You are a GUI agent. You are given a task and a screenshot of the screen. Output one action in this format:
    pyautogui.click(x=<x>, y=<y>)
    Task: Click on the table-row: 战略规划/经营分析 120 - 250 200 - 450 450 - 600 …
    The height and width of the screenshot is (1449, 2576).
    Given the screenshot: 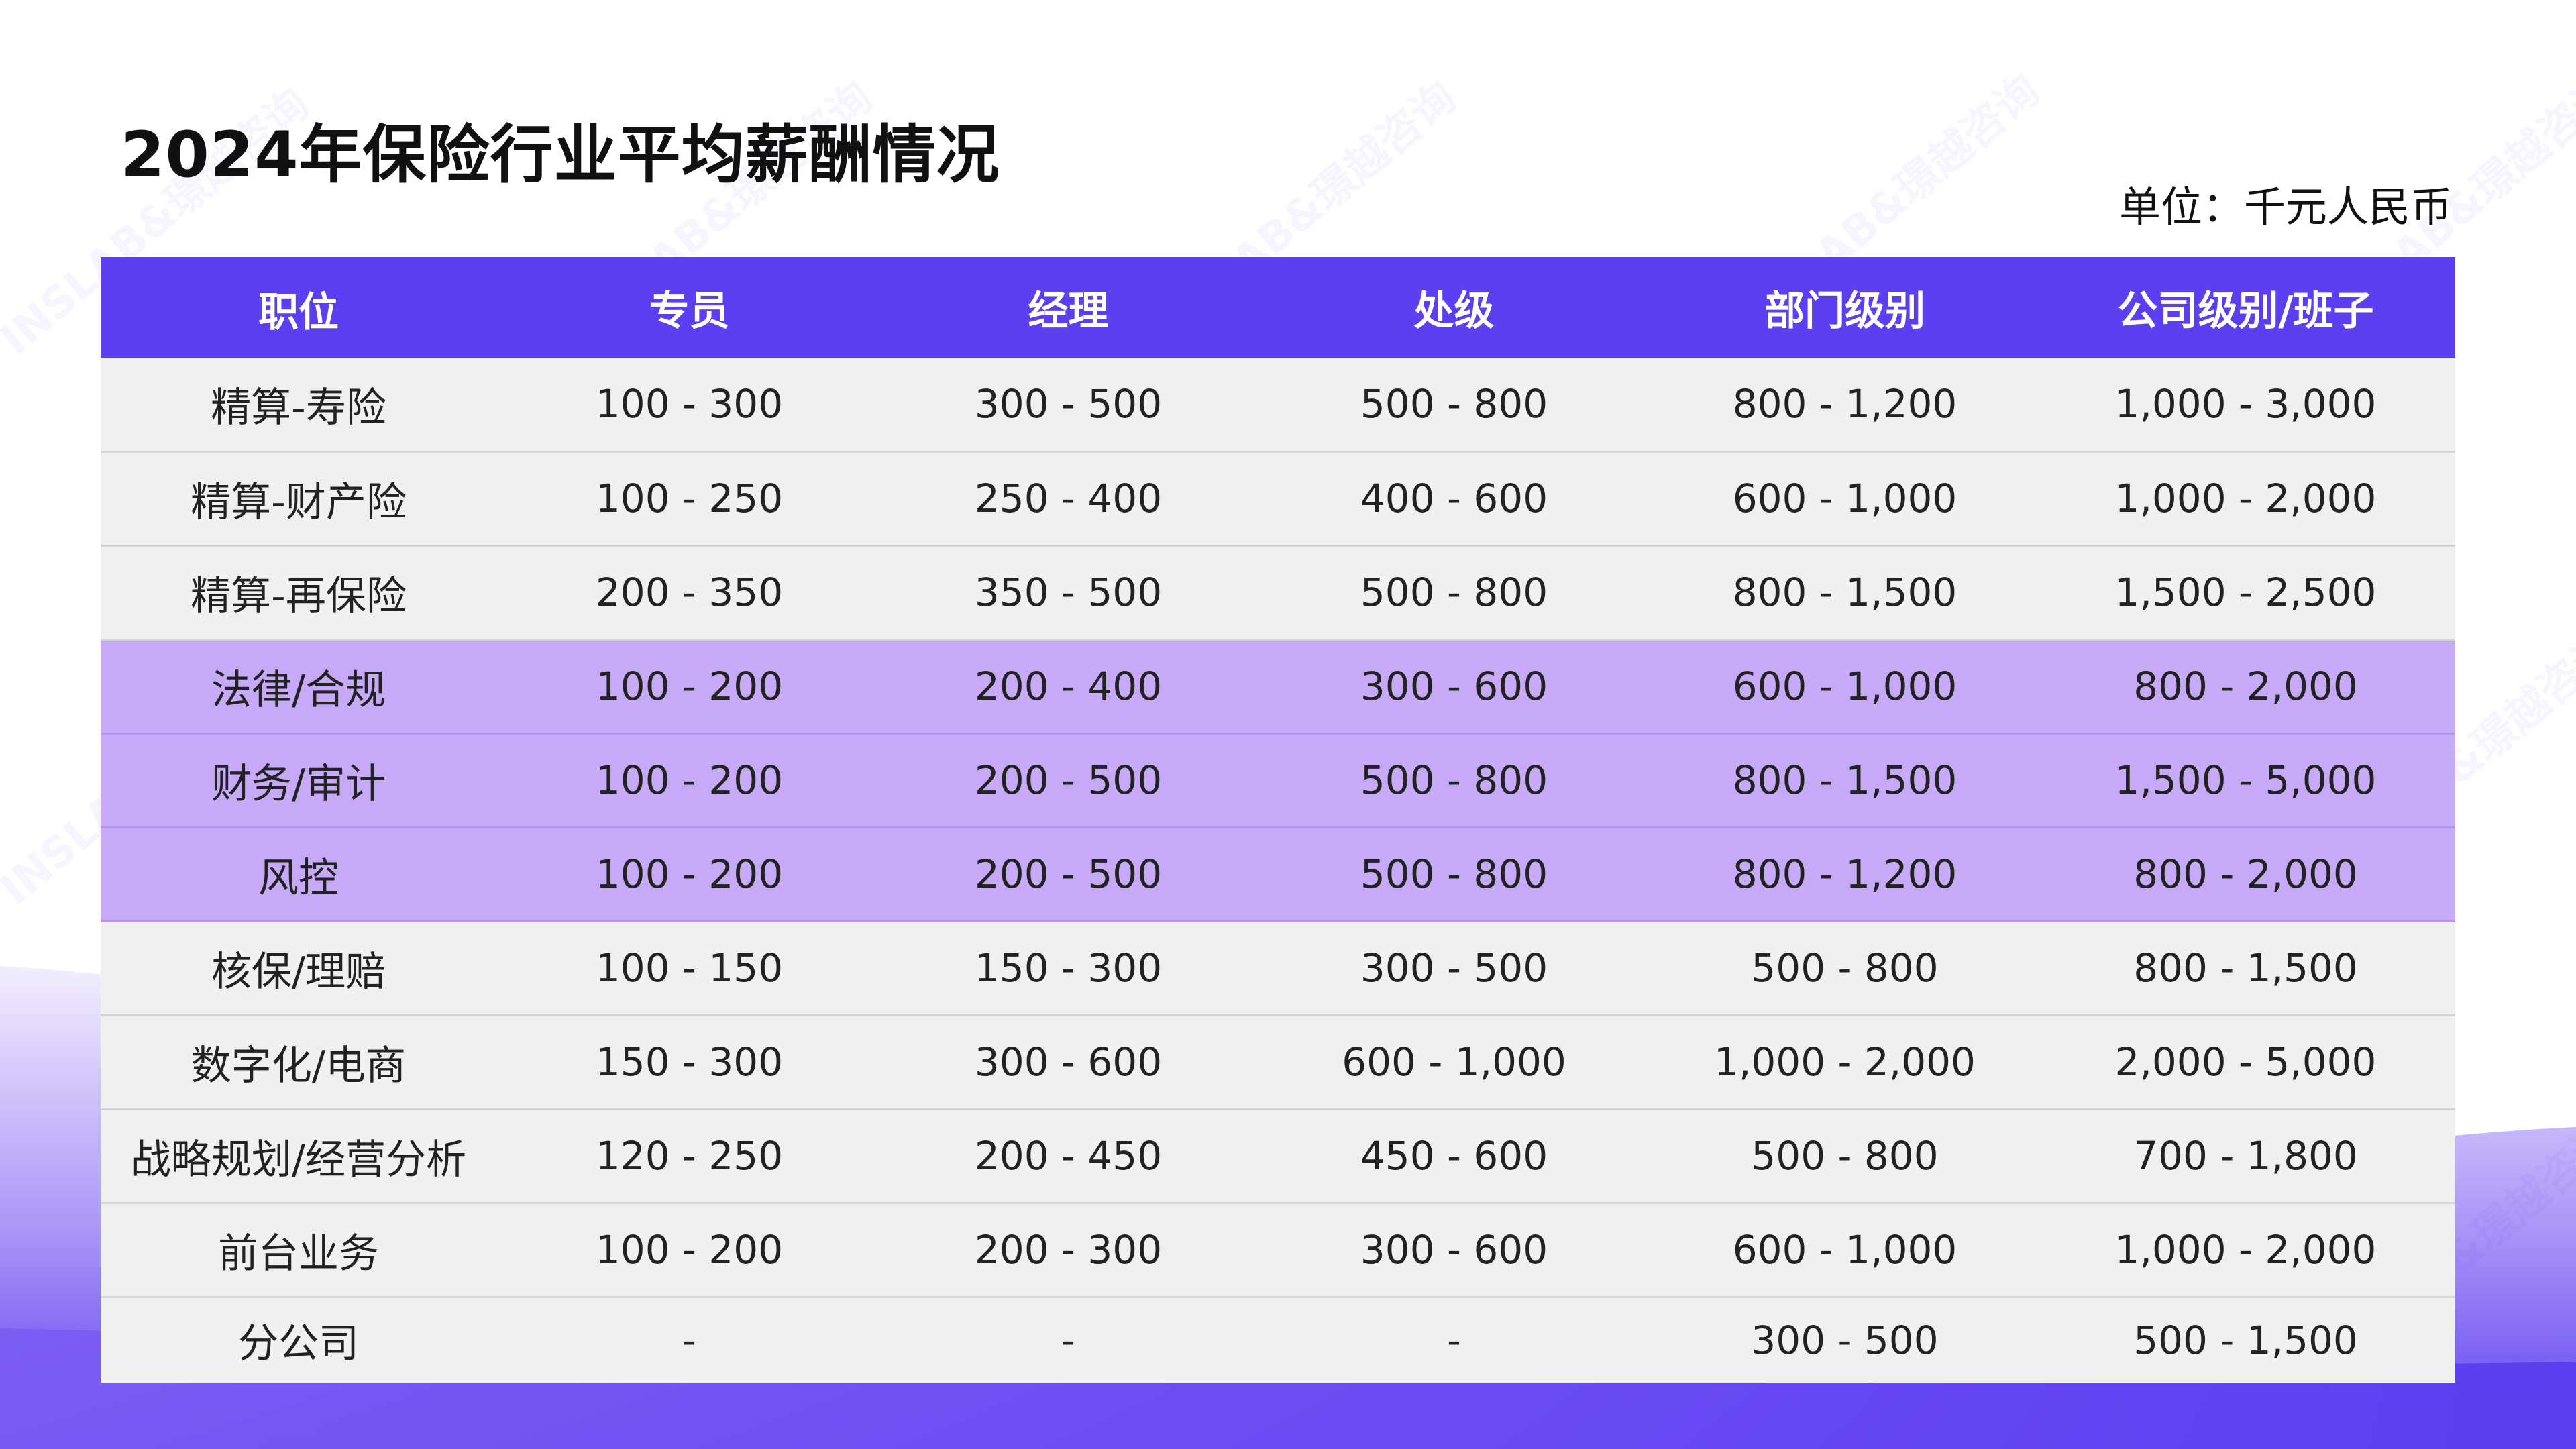 What is the action you would take?
    pyautogui.click(x=1278, y=1156)
    